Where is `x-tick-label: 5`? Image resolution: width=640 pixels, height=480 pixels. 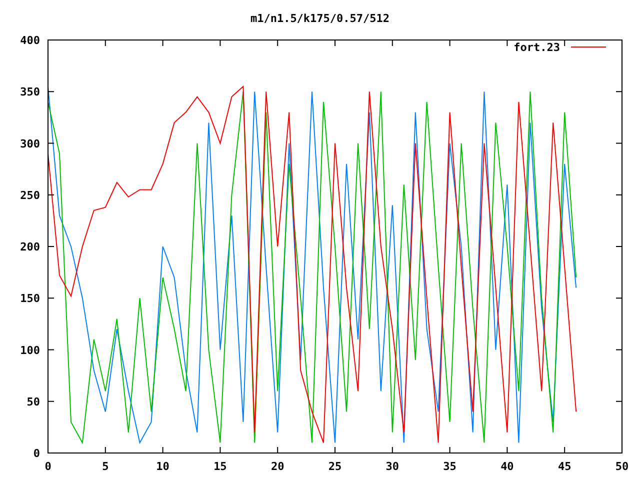
x-tick-label: 5 is located at coordinates (105, 466).